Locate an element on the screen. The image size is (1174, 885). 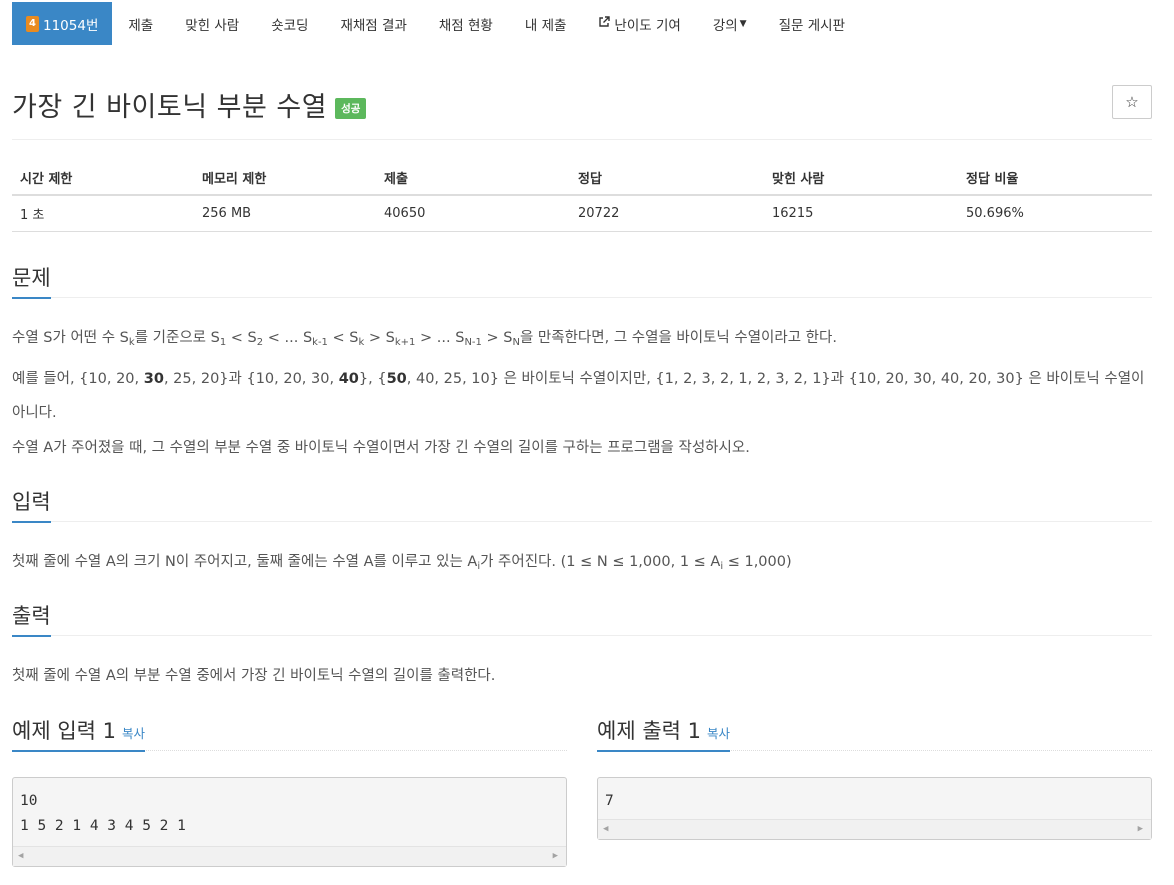
sample-output-heading: 예제 출력 1 복사 is located at coordinates (664, 733).